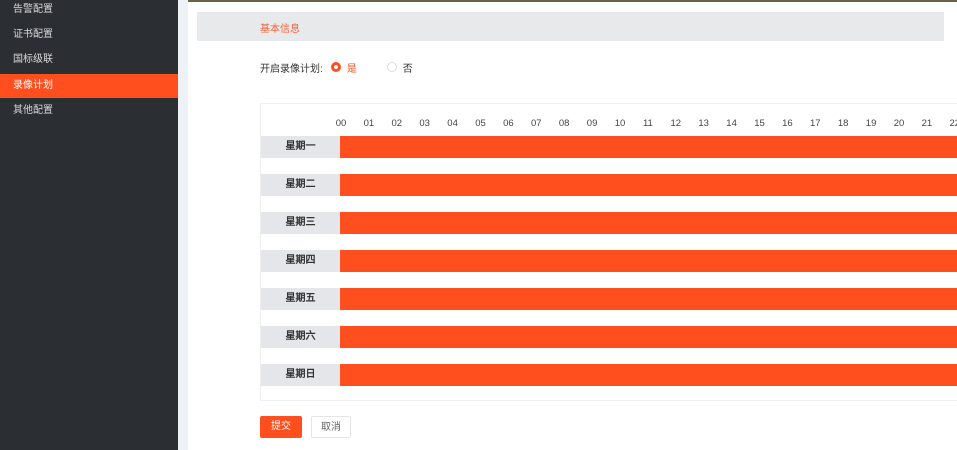 This screenshot has height=450, width=957. Describe the element at coordinates (407, 69) in the screenshot. I see `radio-no-label: 否` at that location.